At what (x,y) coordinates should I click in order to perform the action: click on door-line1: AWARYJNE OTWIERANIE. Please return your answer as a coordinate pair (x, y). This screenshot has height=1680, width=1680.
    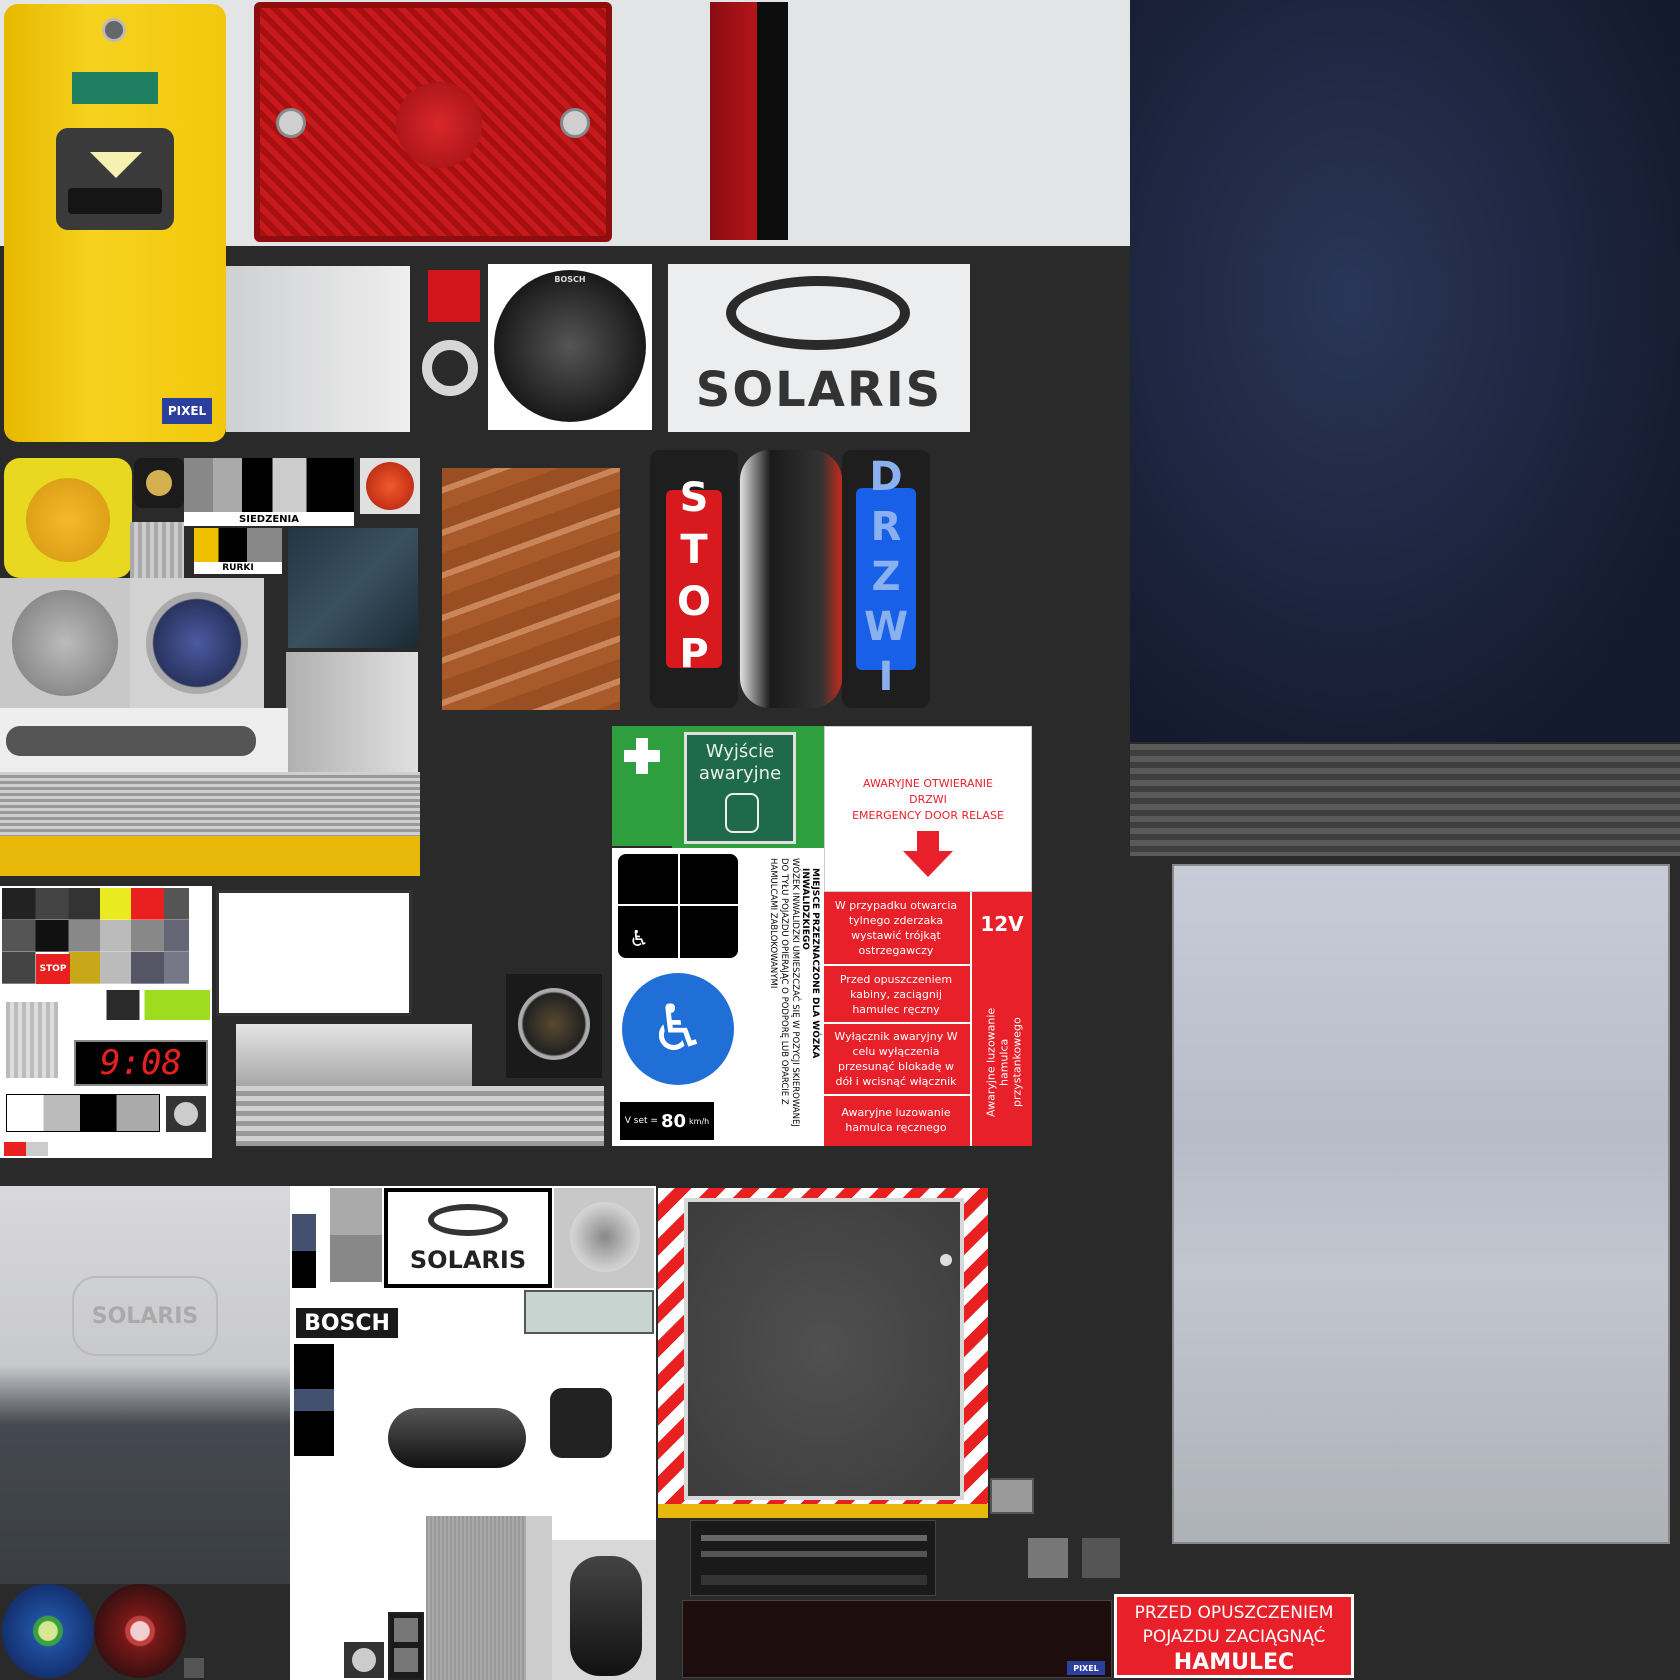
    Looking at the image, I should click on (928, 783).